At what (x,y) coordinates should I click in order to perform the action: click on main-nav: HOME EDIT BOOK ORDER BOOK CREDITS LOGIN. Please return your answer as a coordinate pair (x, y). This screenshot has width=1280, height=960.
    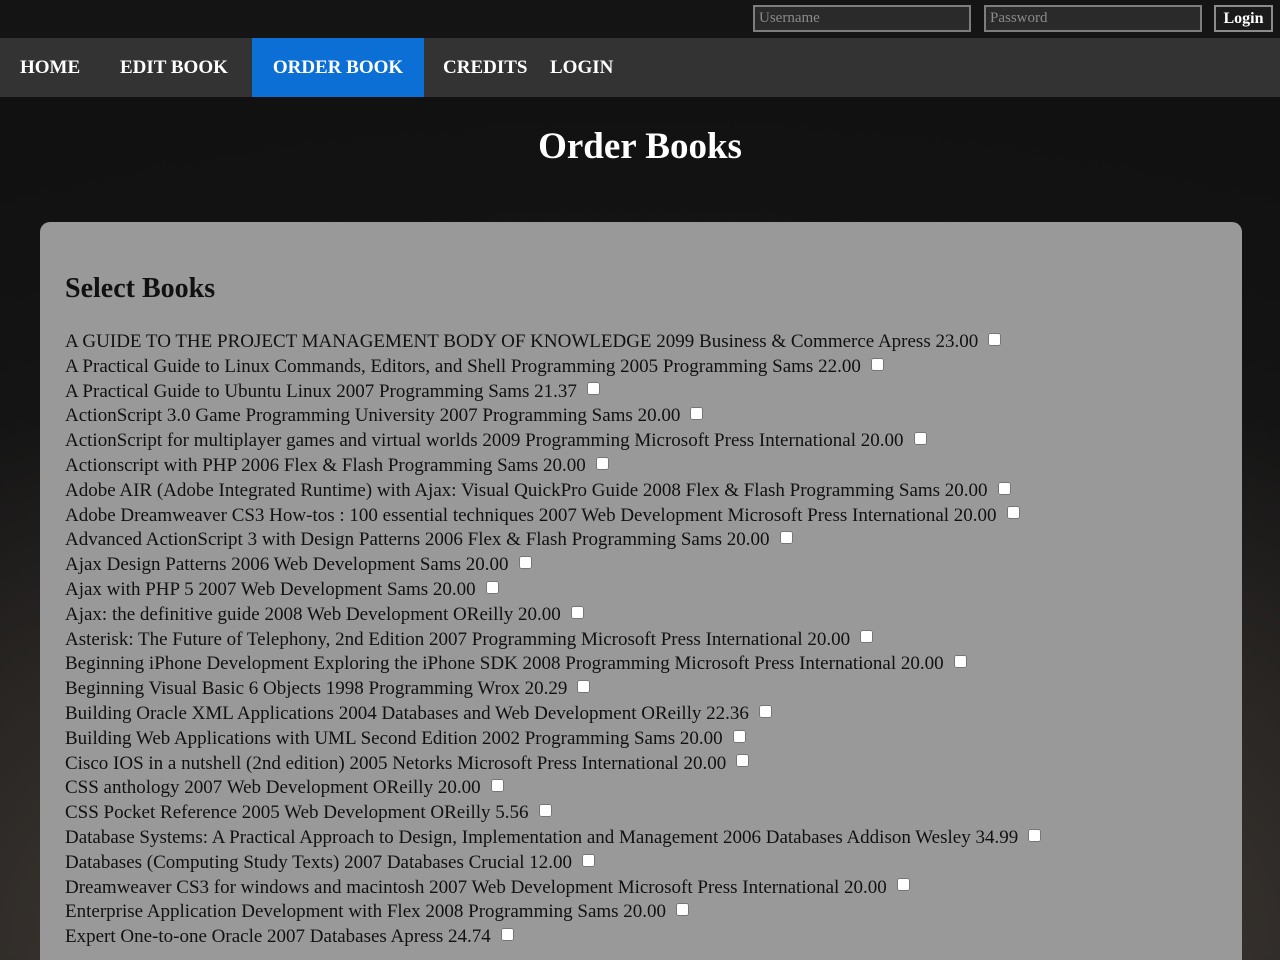
    Looking at the image, I should click on (640, 67).